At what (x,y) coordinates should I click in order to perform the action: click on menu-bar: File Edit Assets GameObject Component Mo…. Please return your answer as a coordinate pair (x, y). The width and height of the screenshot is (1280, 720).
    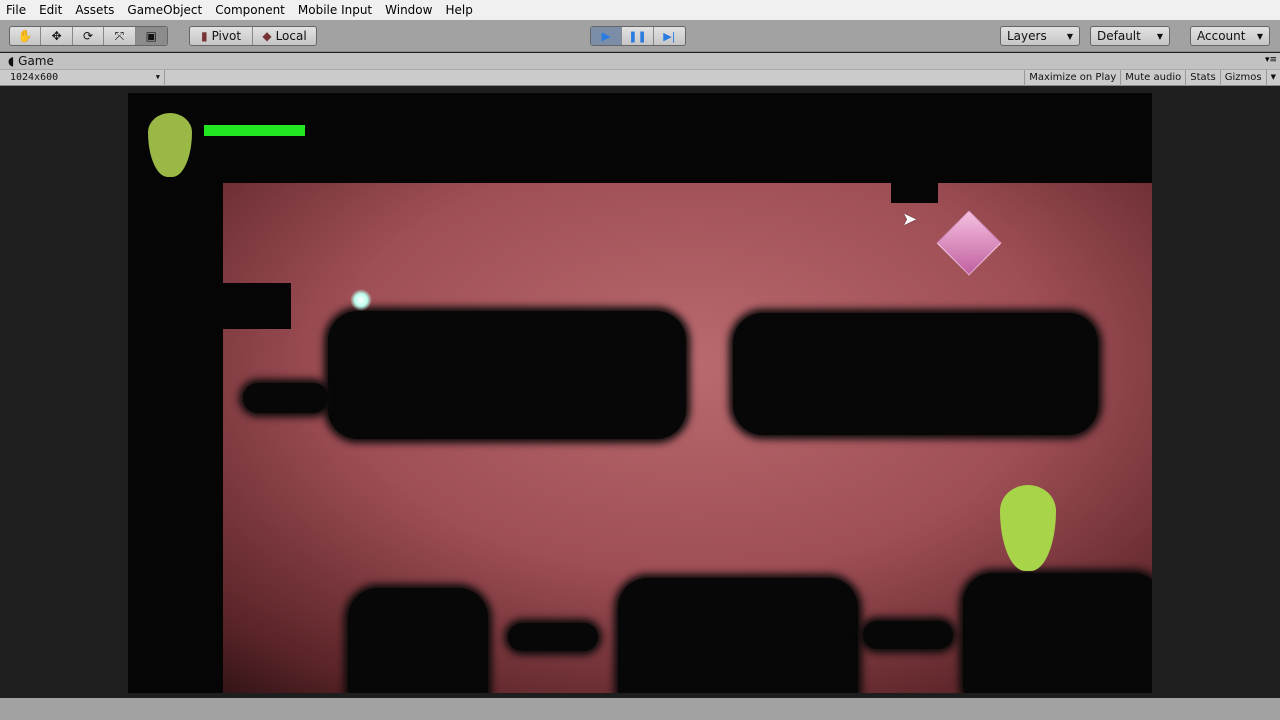
    Looking at the image, I should click on (640, 10).